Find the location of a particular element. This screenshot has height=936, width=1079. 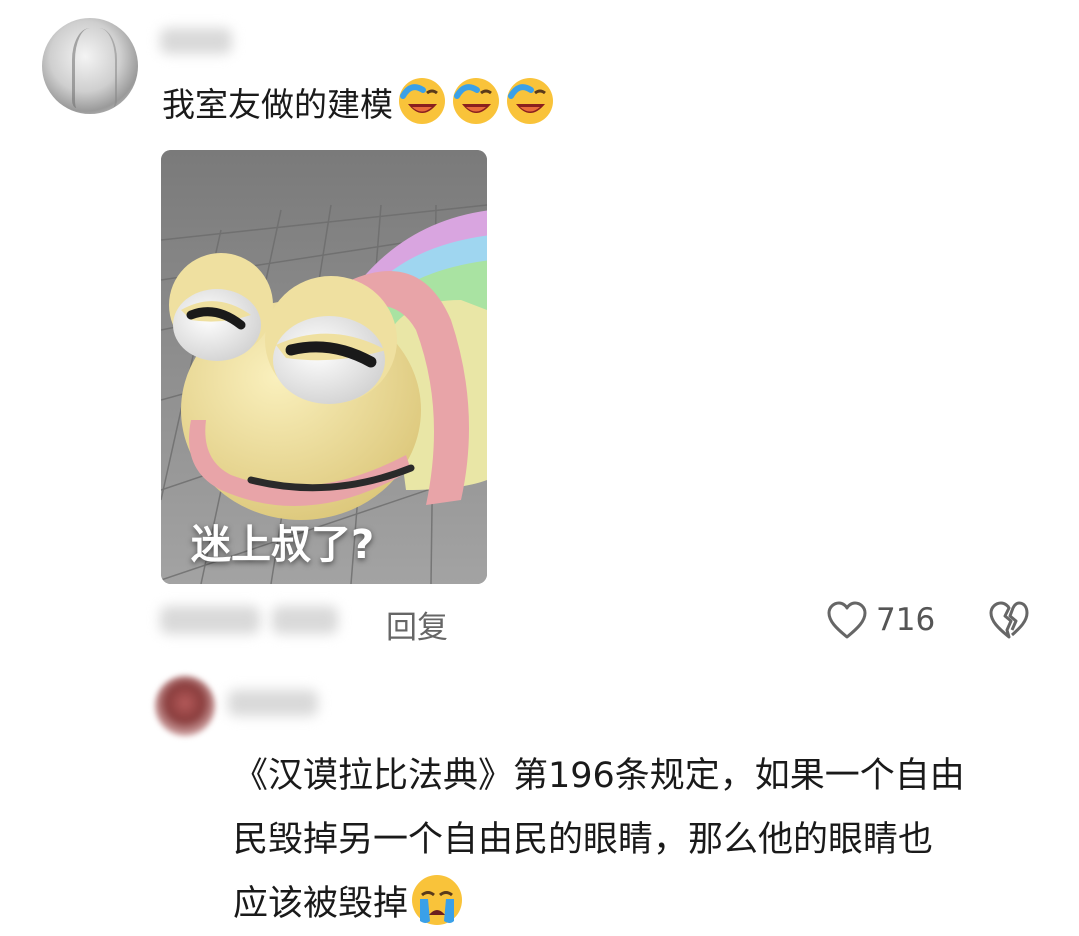

reply-line: 《汉谟拉比法典》第196条规定，如果一个自由 is located at coordinates (599, 776).